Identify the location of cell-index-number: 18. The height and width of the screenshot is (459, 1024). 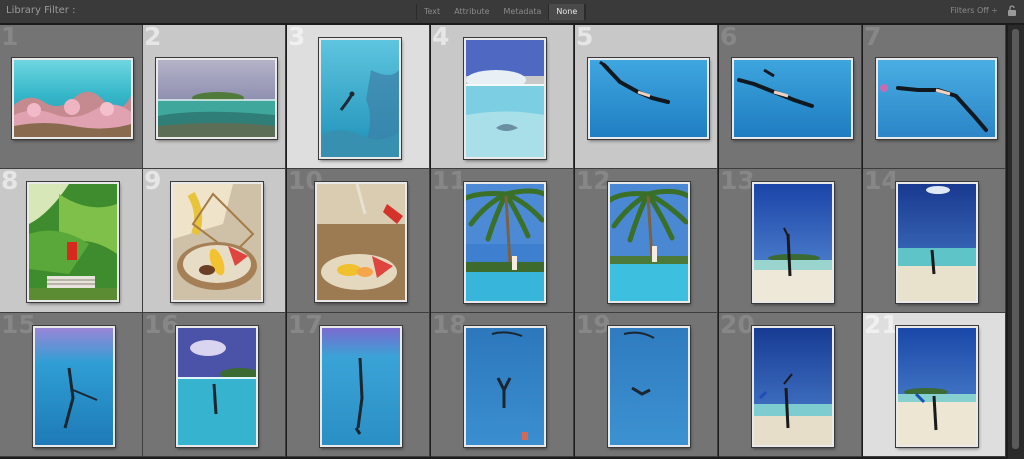
(449, 326).